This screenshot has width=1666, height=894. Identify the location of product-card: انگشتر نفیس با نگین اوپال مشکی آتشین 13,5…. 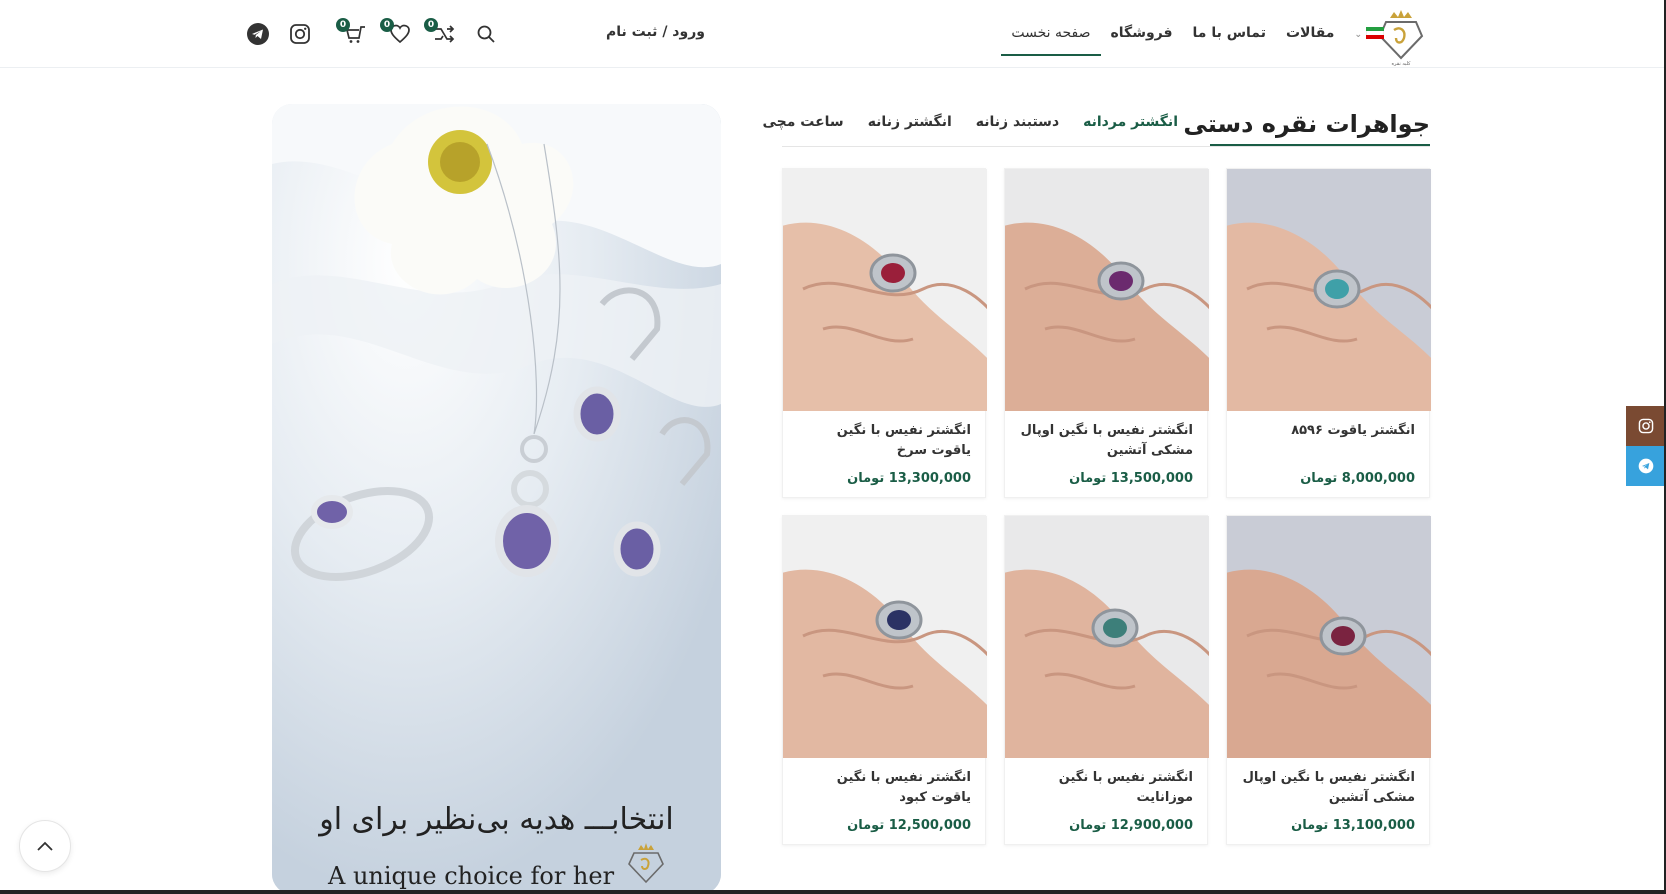
(1106, 333).